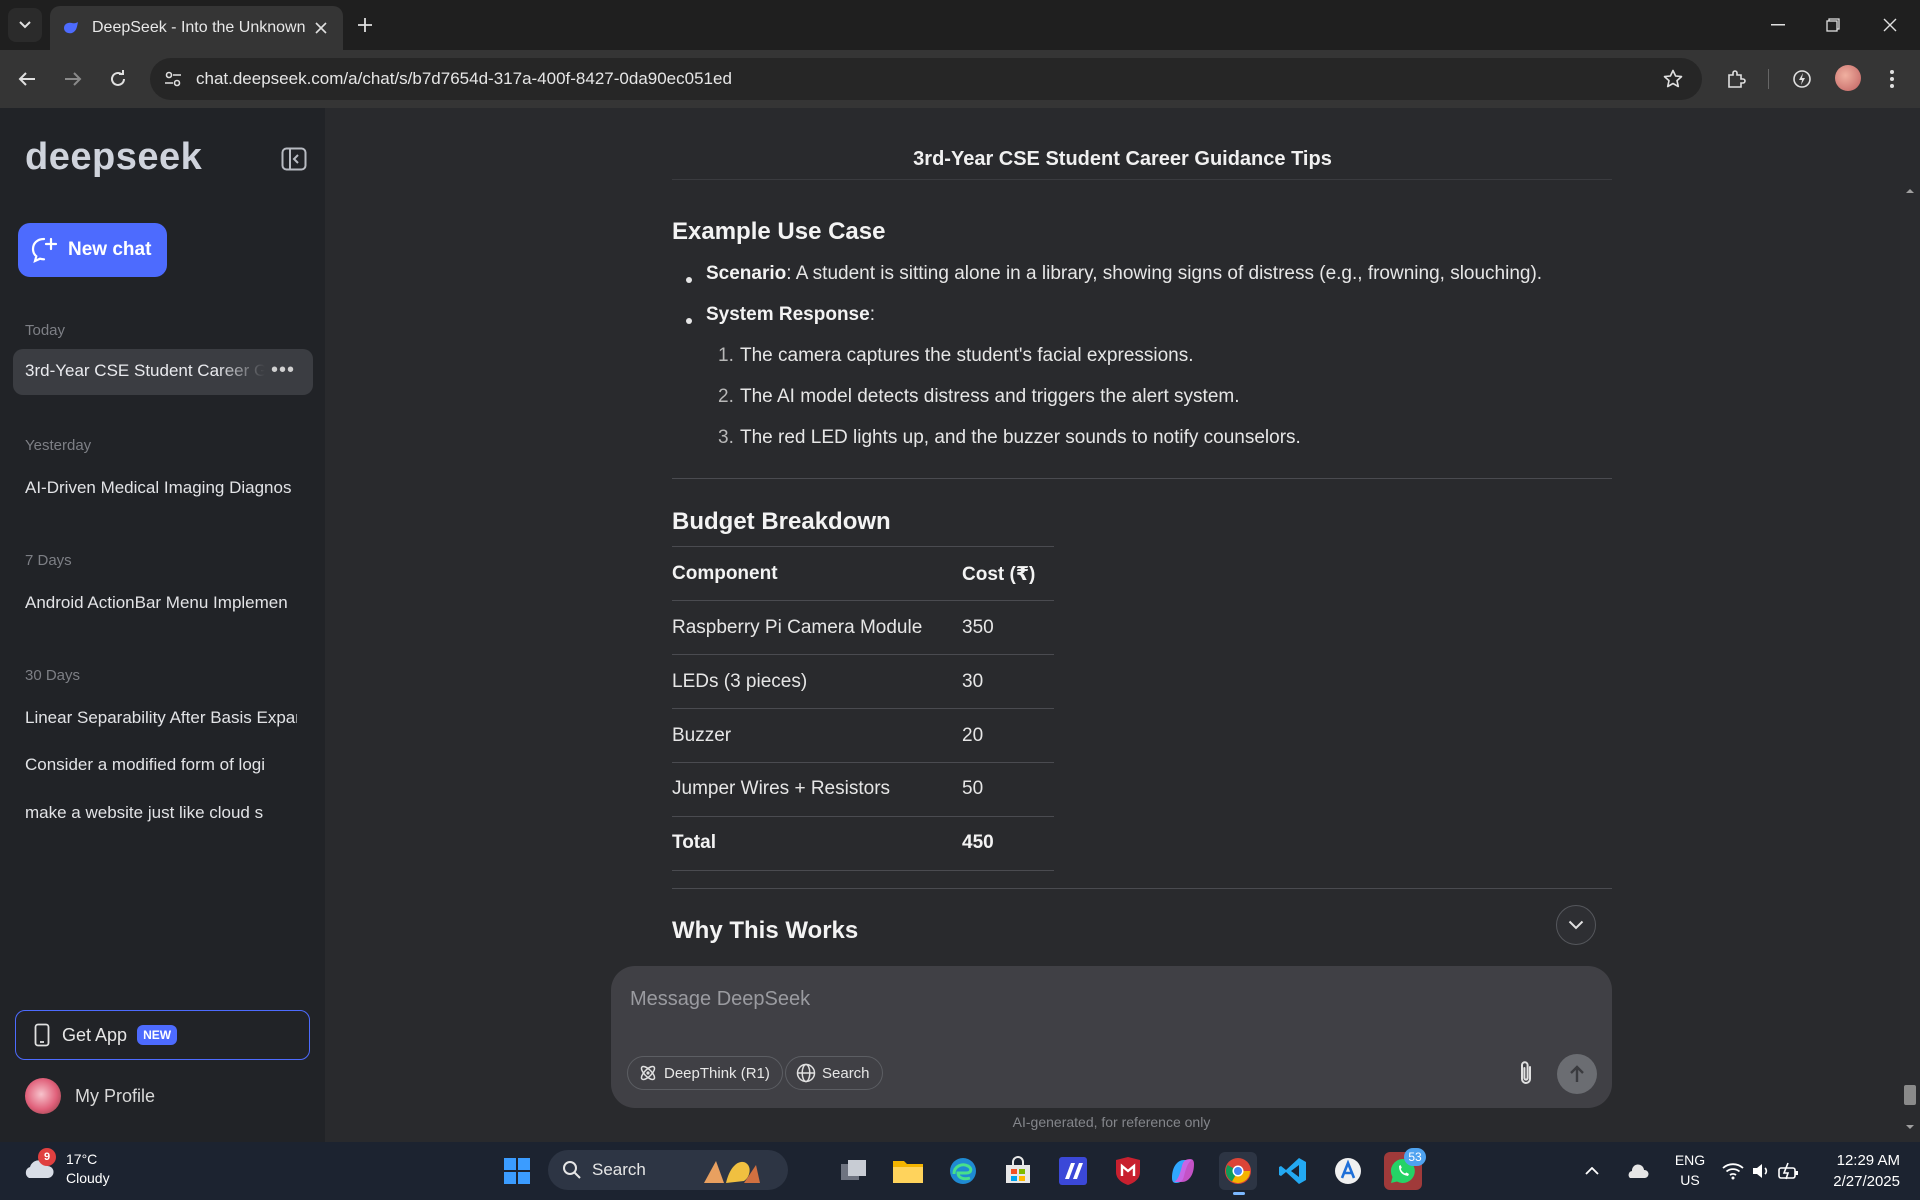 The width and height of the screenshot is (1920, 1200). Describe the element at coordinates (1238, 1173) in the screenshot. I see `chrome-button-active` at that location.